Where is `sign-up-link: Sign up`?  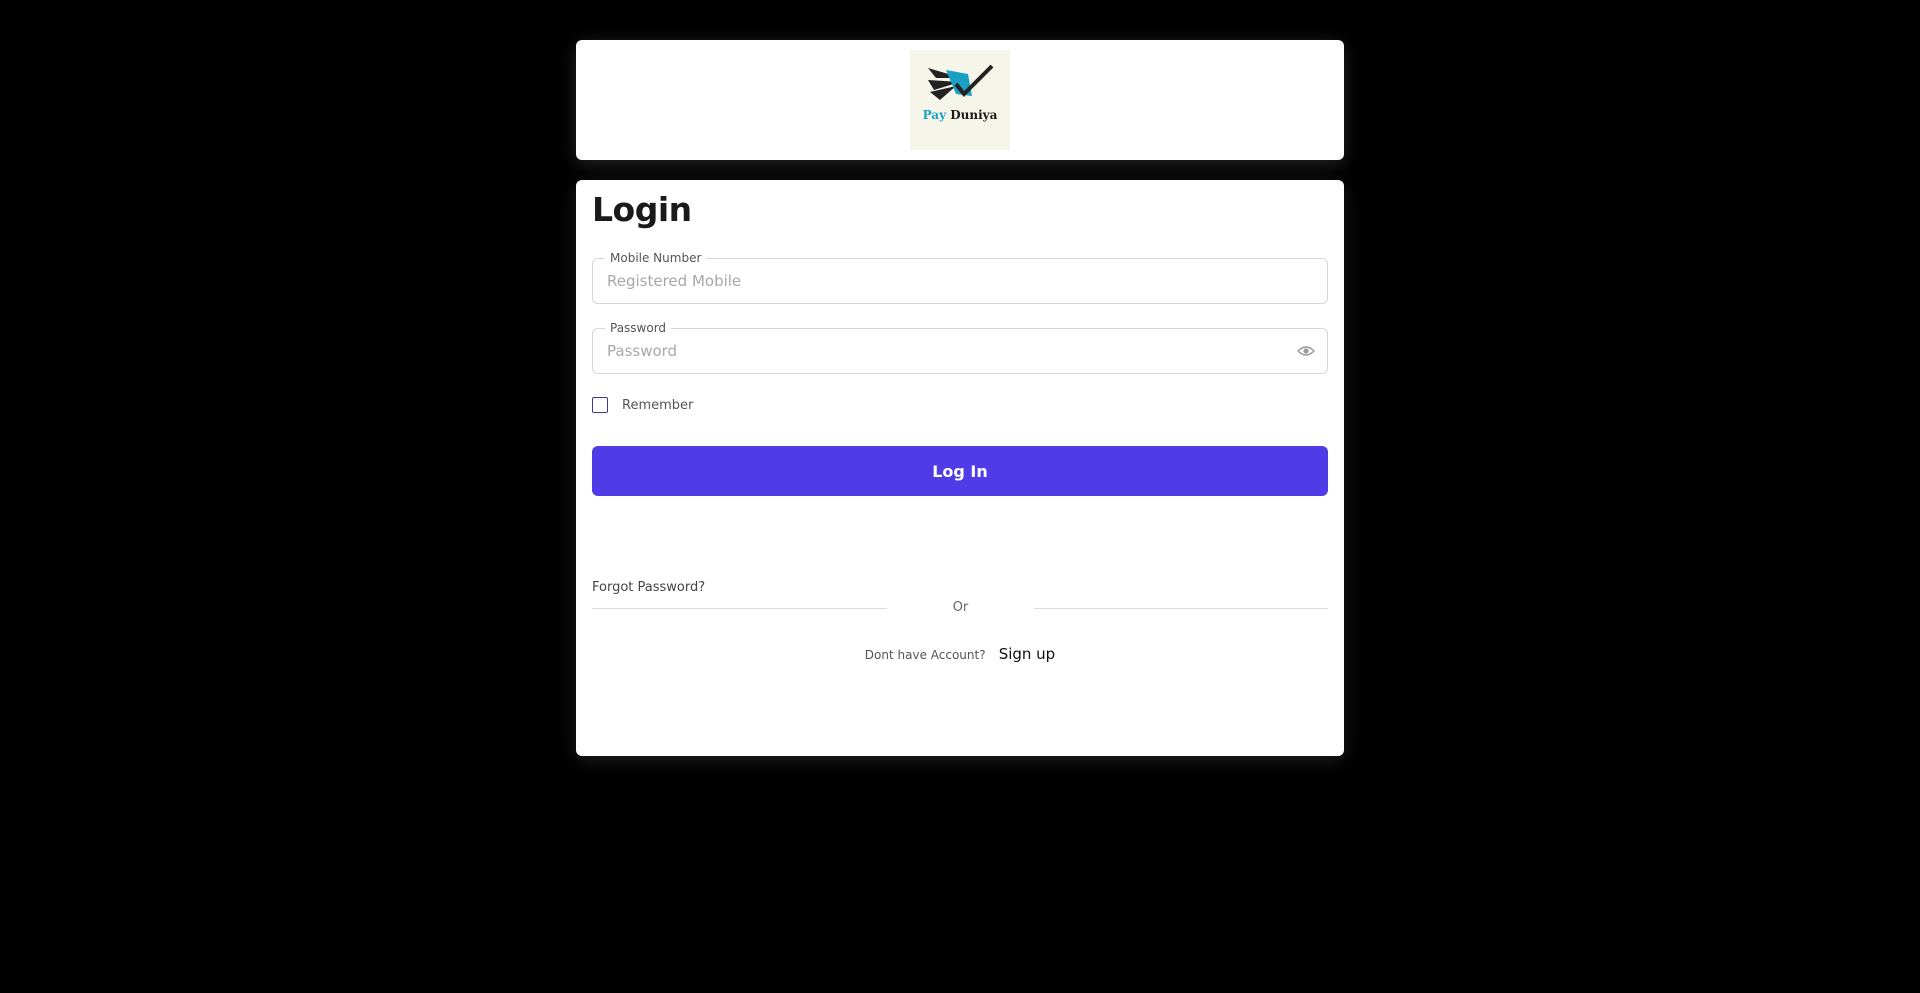
sign-up-link: Sign up is located at coordinates (1027, 654).